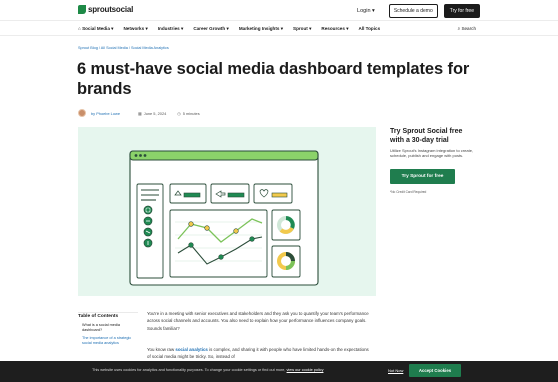 The height and width of the screenshot is (382, 558). I want to click on read-time: 5 minutes, so click(191, 113).